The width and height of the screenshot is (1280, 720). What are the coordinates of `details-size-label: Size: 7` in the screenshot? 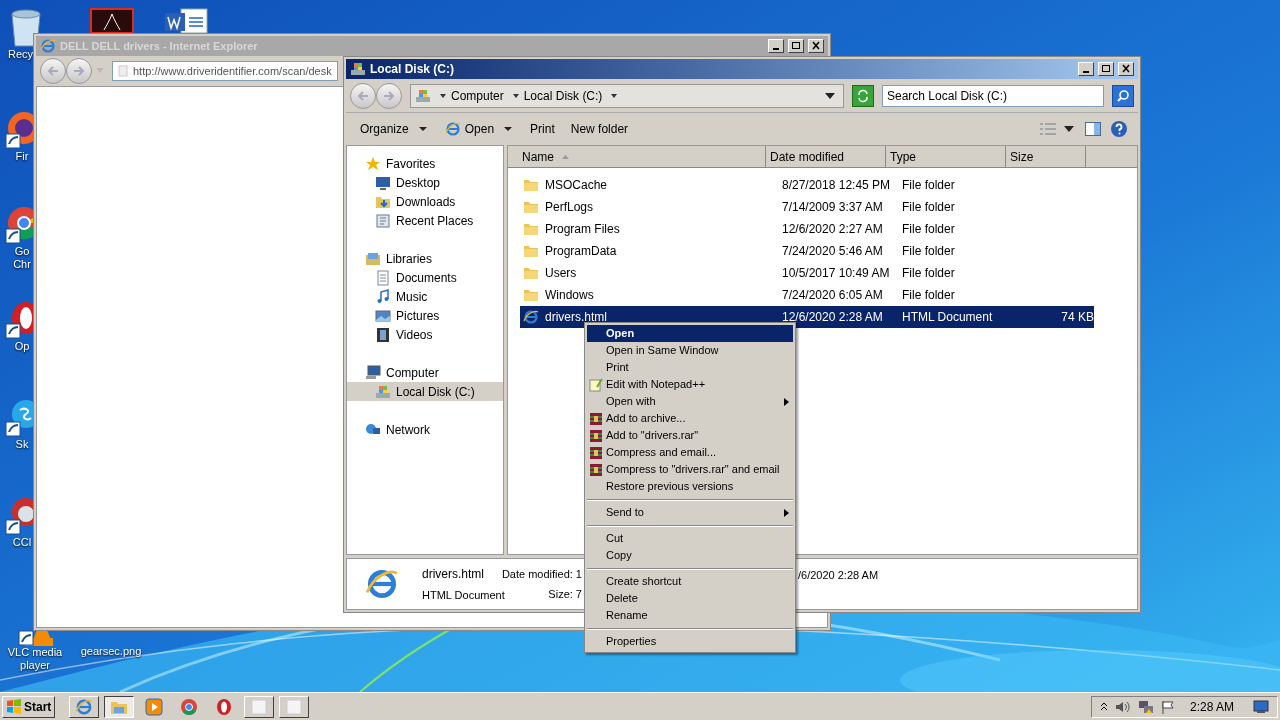 It's located at (565, 594).